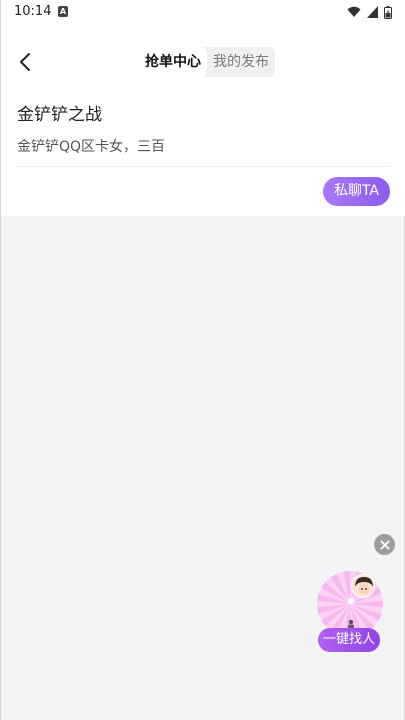  What do you see at coordinates (203, 166) in the screenshot?
I see `card-divider` at bounding box center [203, 166].